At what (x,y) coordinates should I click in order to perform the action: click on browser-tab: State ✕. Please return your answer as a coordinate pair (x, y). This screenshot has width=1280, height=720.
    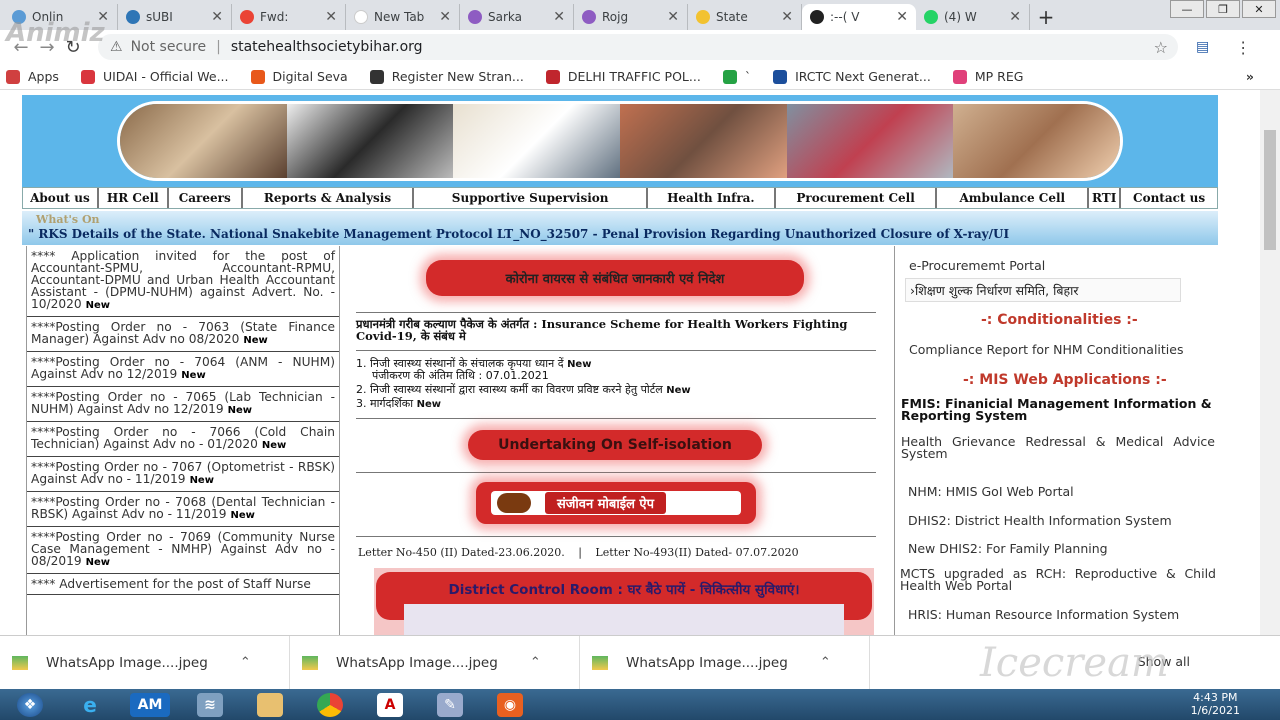
    Looking at the image, I should click on (745, 17).